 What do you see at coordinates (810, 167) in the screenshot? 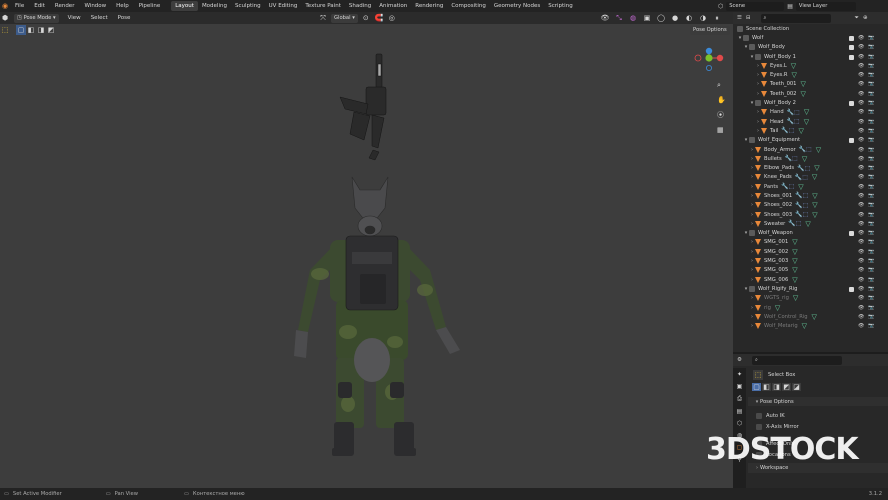
I see `outliner-object-row: › Elbow_Pads 🔧⬚ ▽ 👁 📷` at bounding box center [810, 167].